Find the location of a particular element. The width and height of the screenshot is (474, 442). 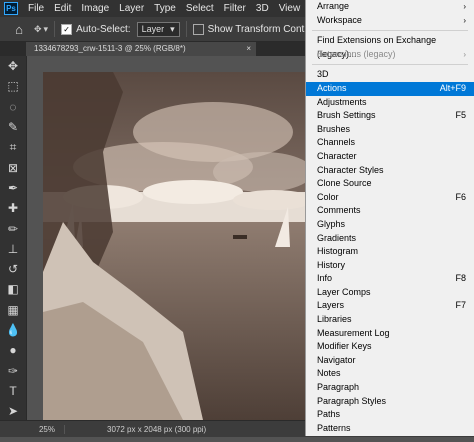

menu-item-shortcut: F6 is located at coordinates (460, 196).